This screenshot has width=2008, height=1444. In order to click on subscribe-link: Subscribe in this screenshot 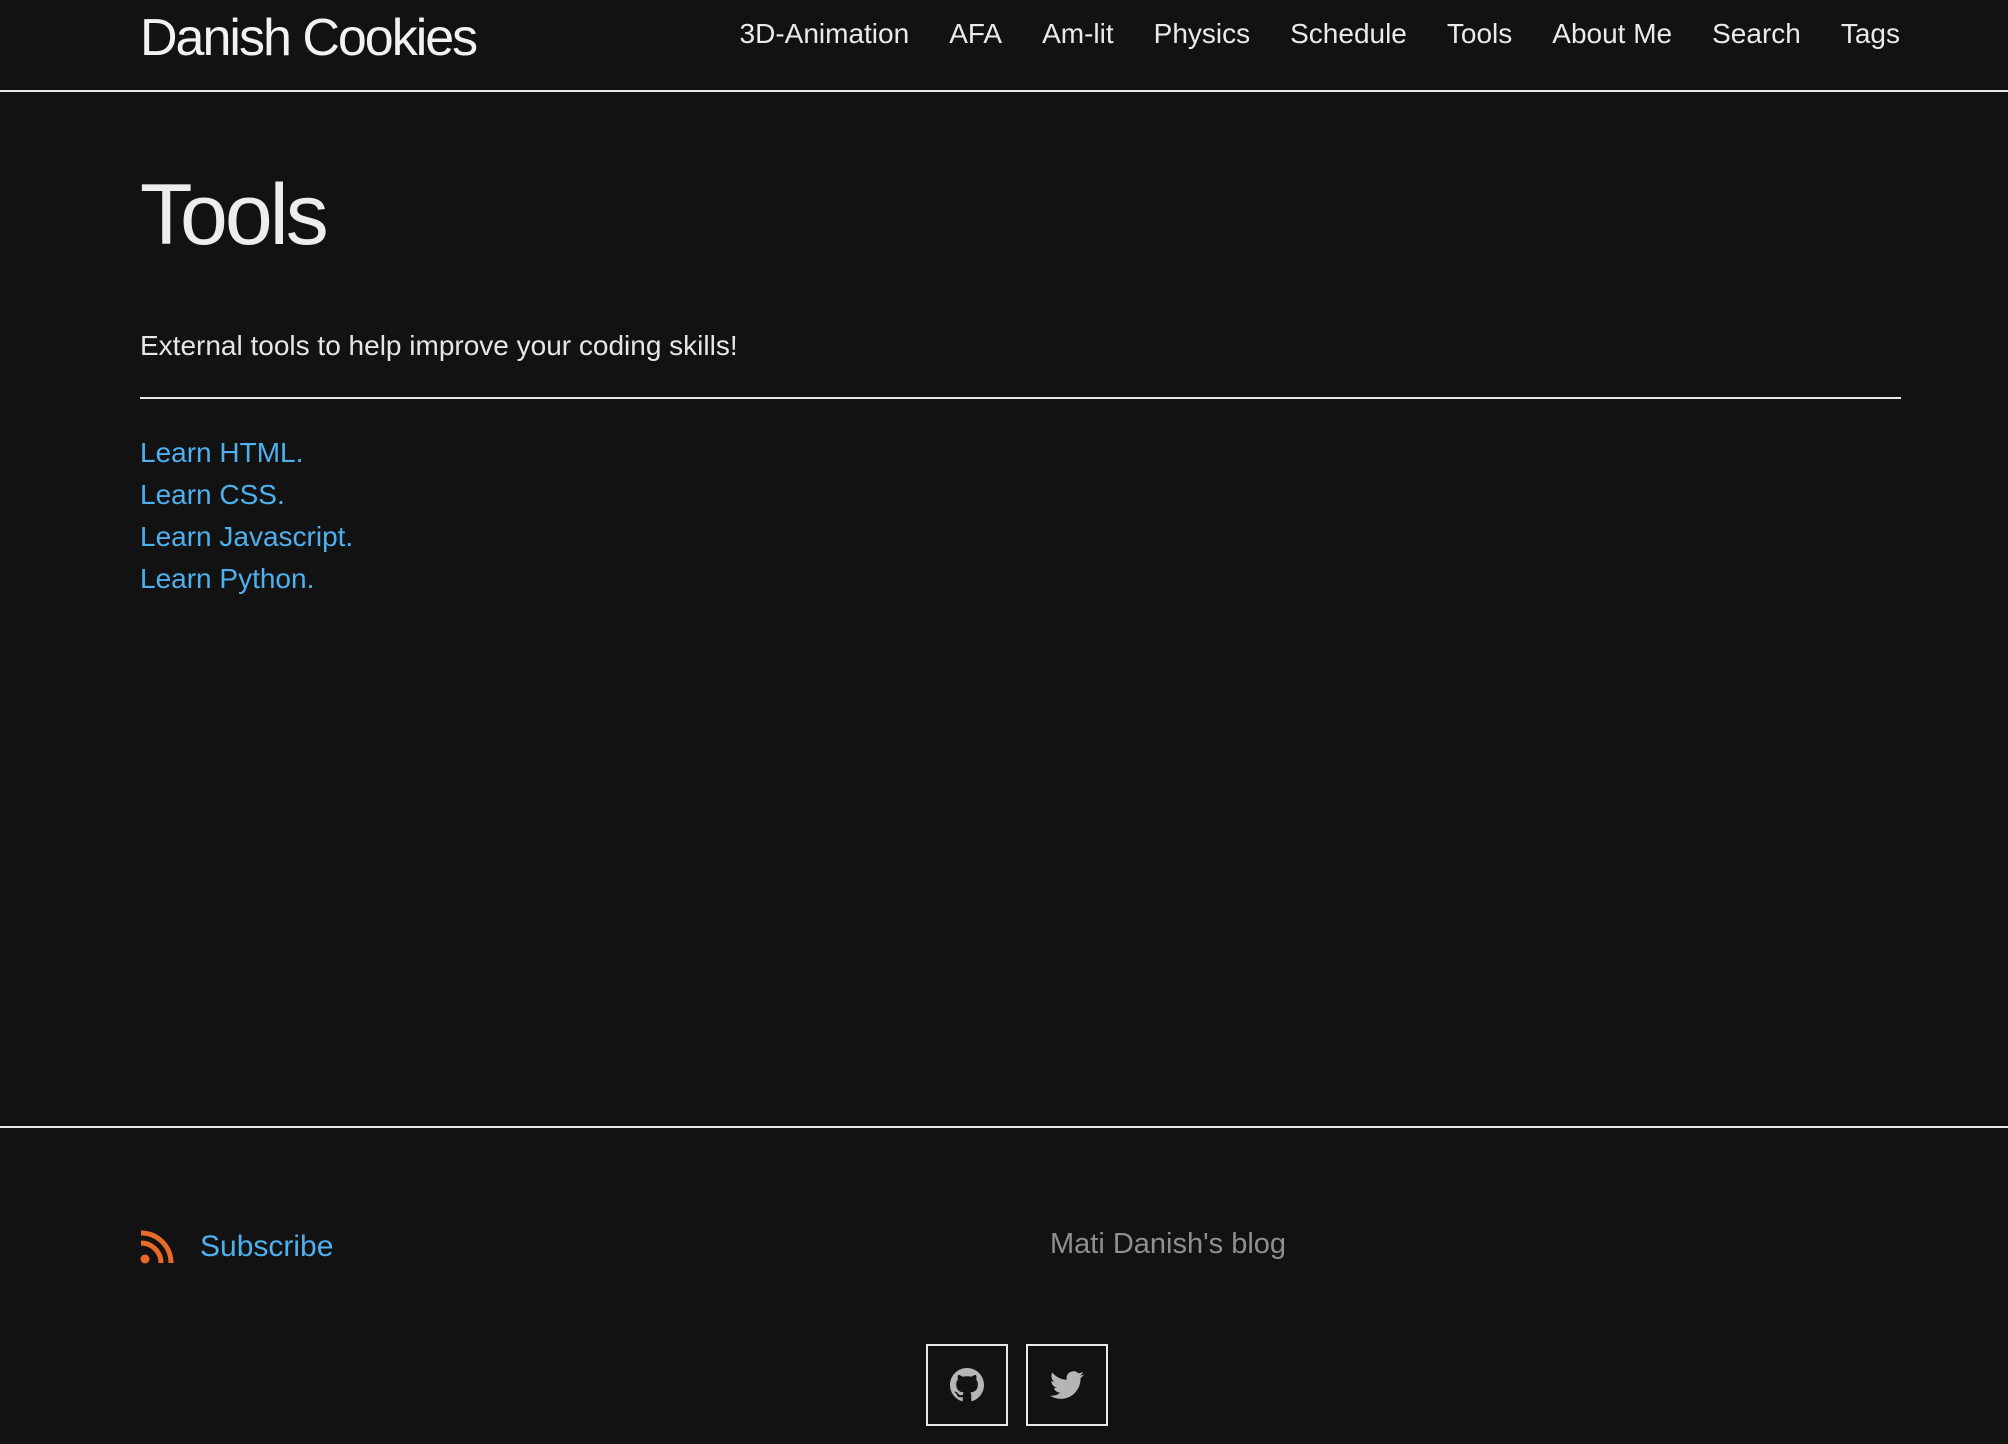, I will do `click(236, 1247)`.